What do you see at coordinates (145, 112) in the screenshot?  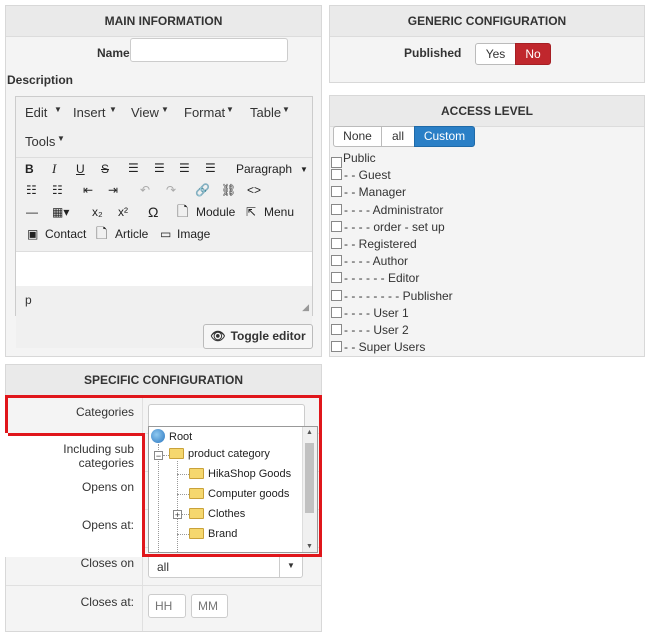 I see `menu-view: View` at bounding box center [145, 112].